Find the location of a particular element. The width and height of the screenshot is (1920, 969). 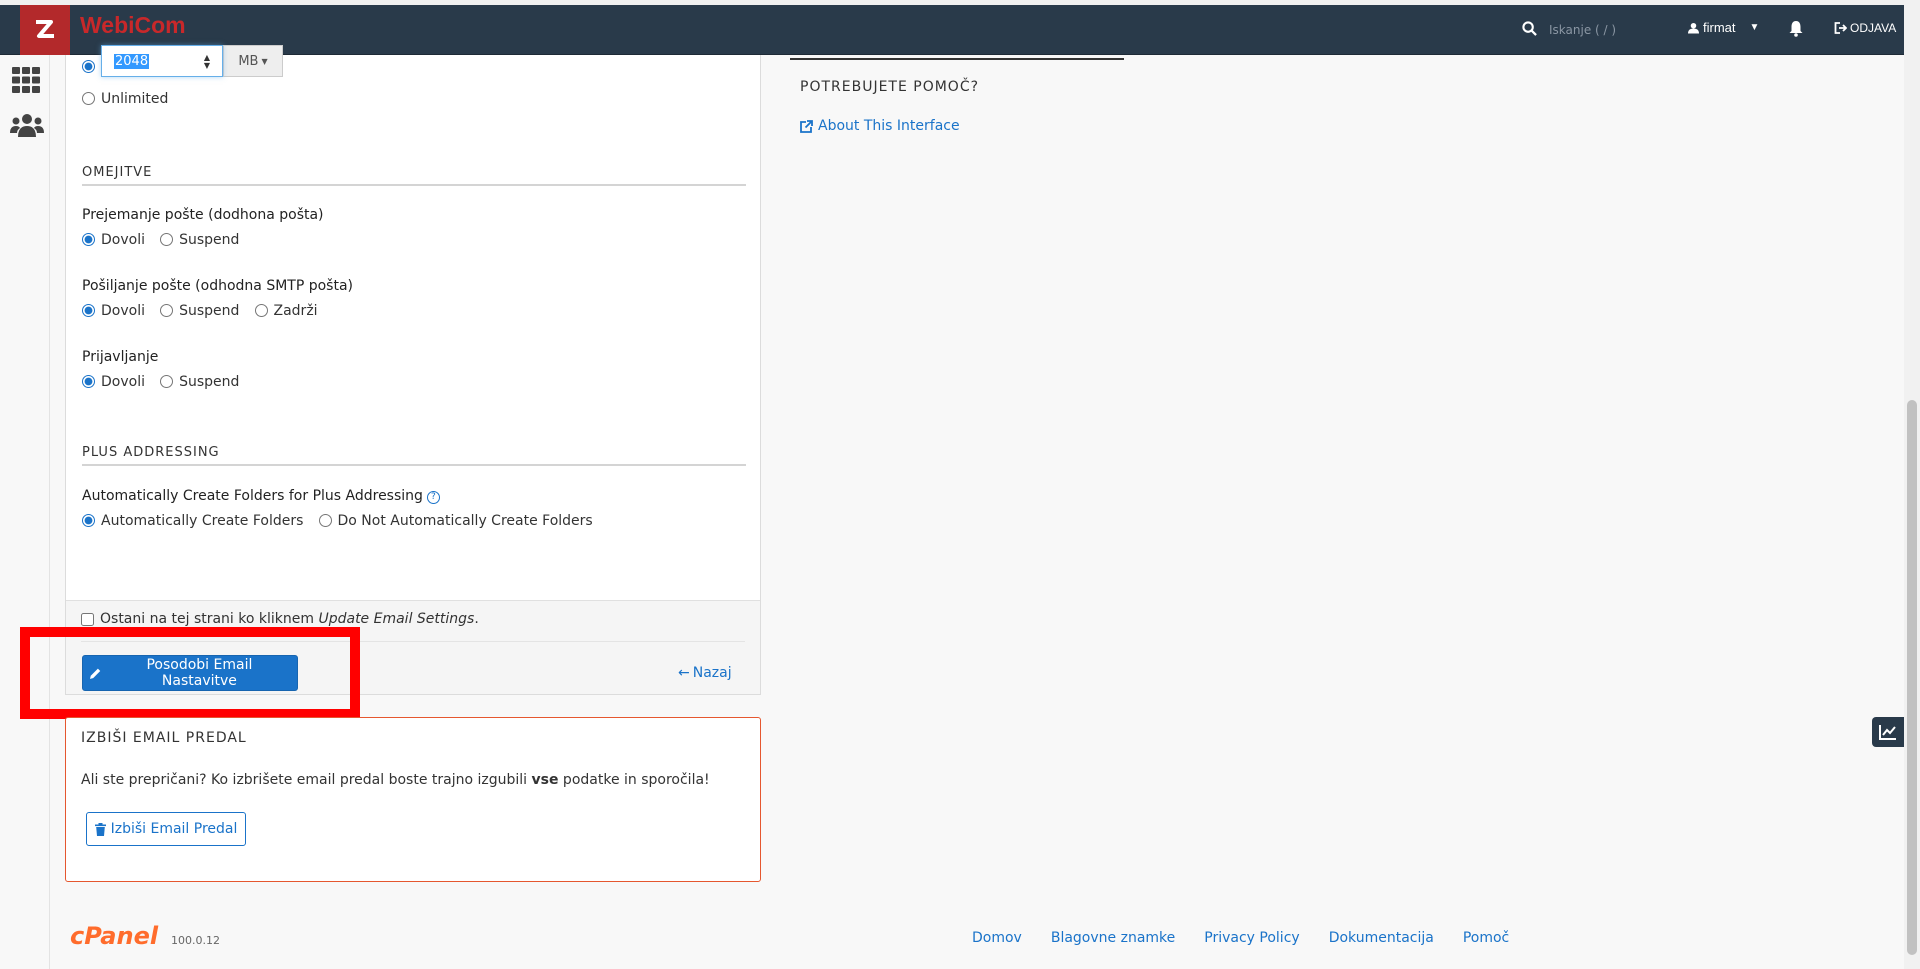

brand-logo is located at coordinates (45, 30).